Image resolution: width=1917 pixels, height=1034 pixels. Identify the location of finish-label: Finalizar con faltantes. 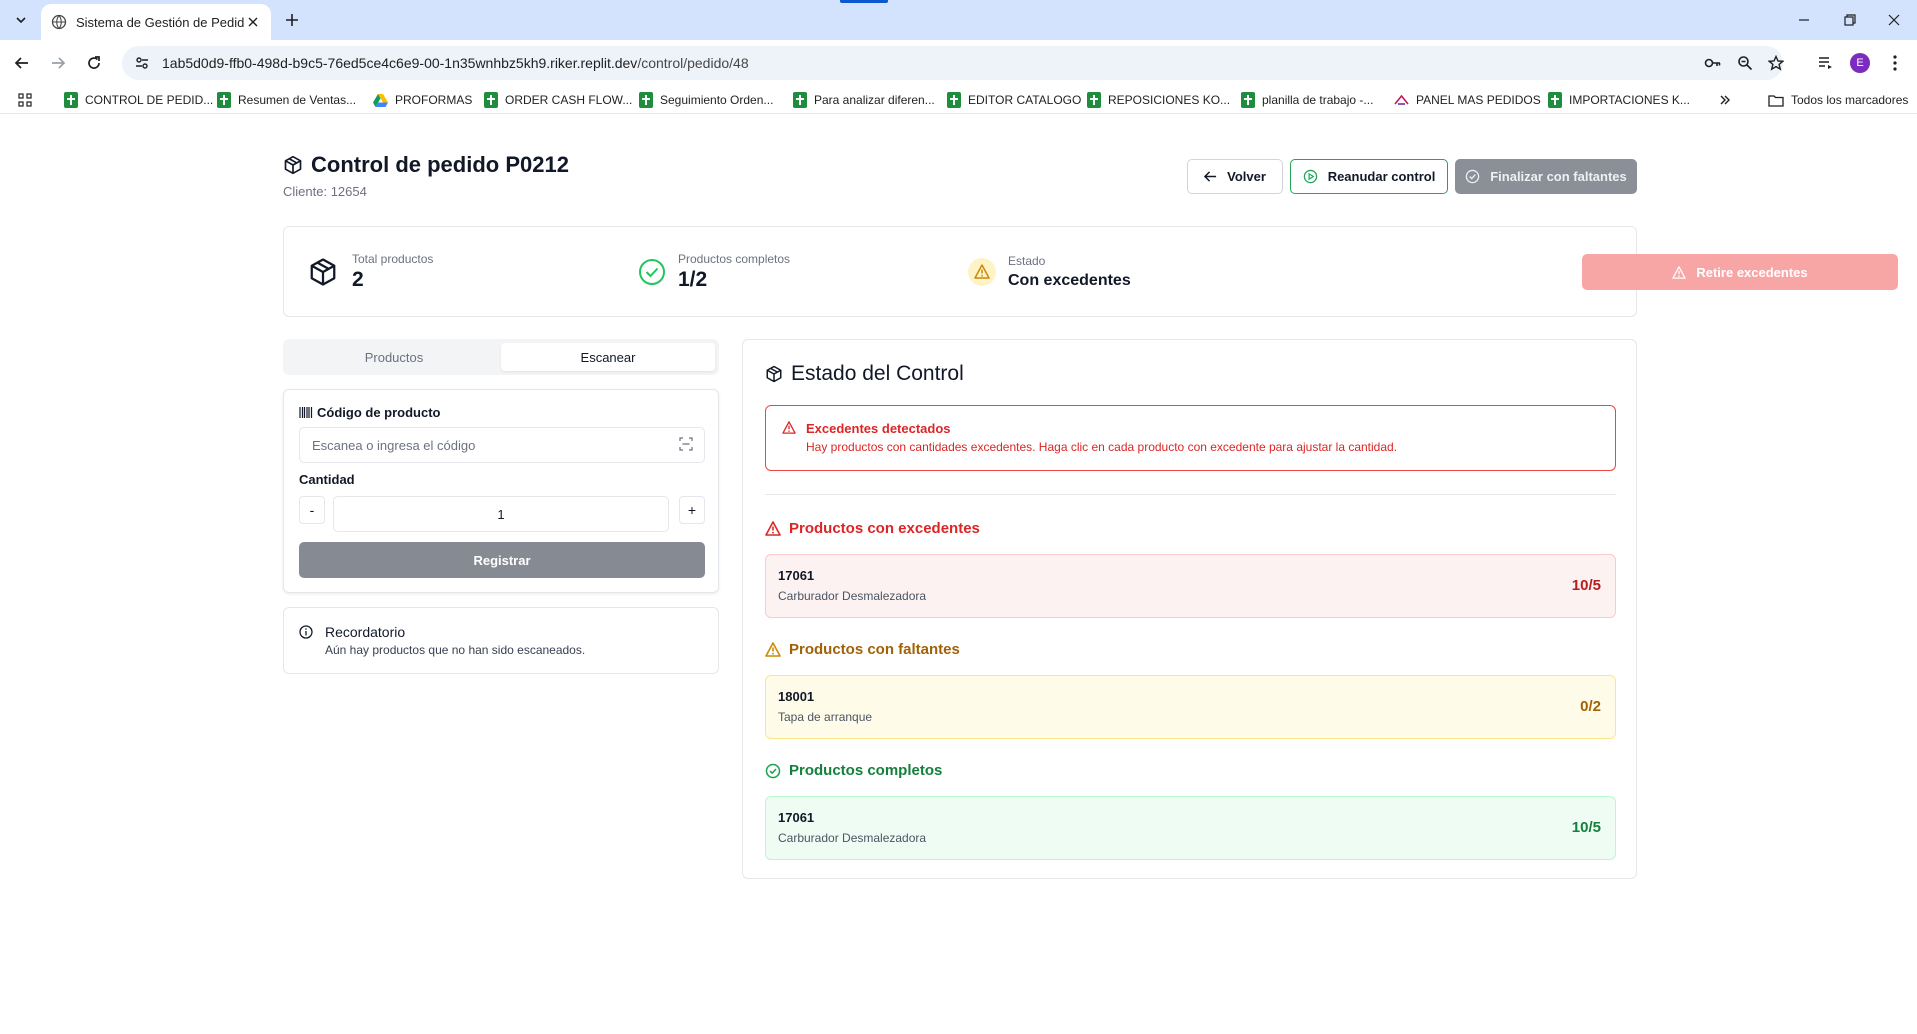
(1558, 176).